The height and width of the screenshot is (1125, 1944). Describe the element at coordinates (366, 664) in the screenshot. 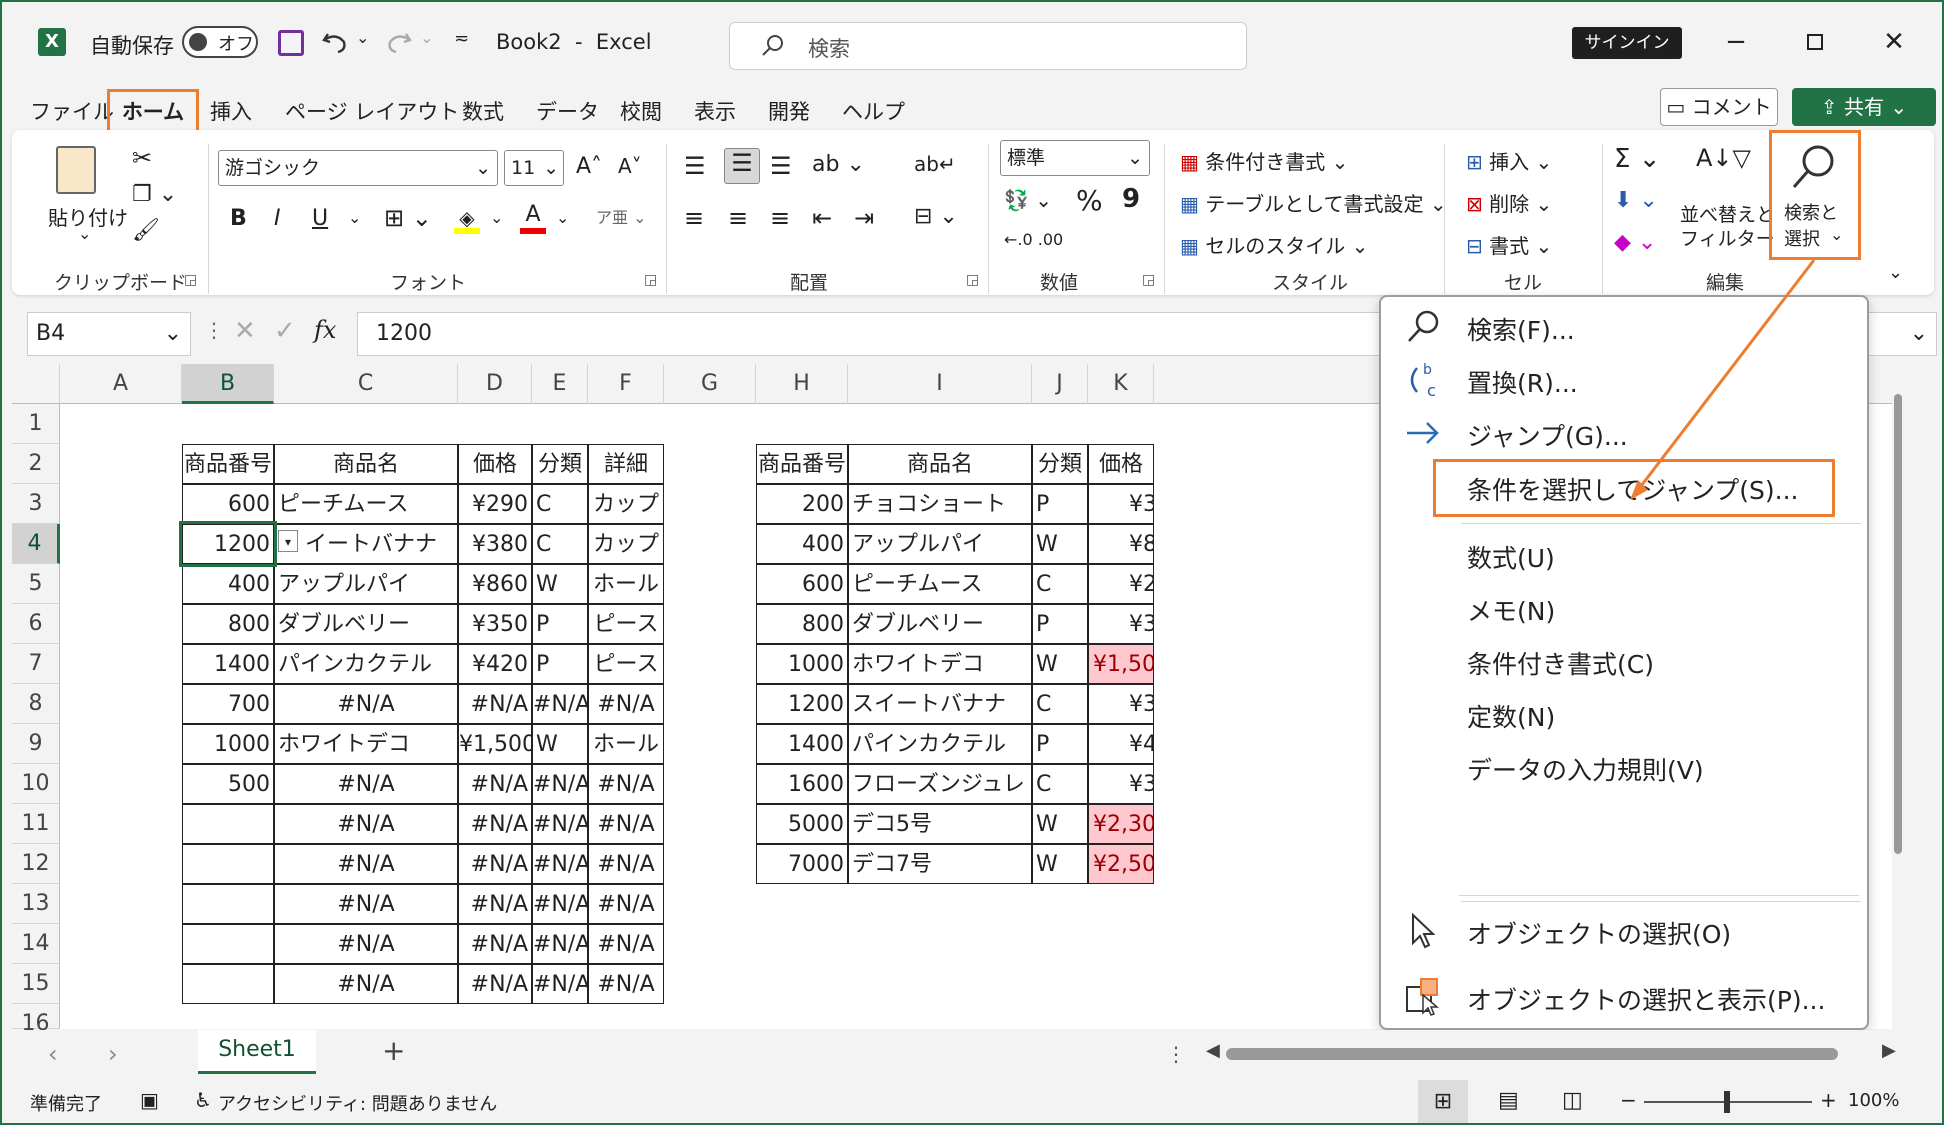

I see `table-cell: パインカクテル` at that location.